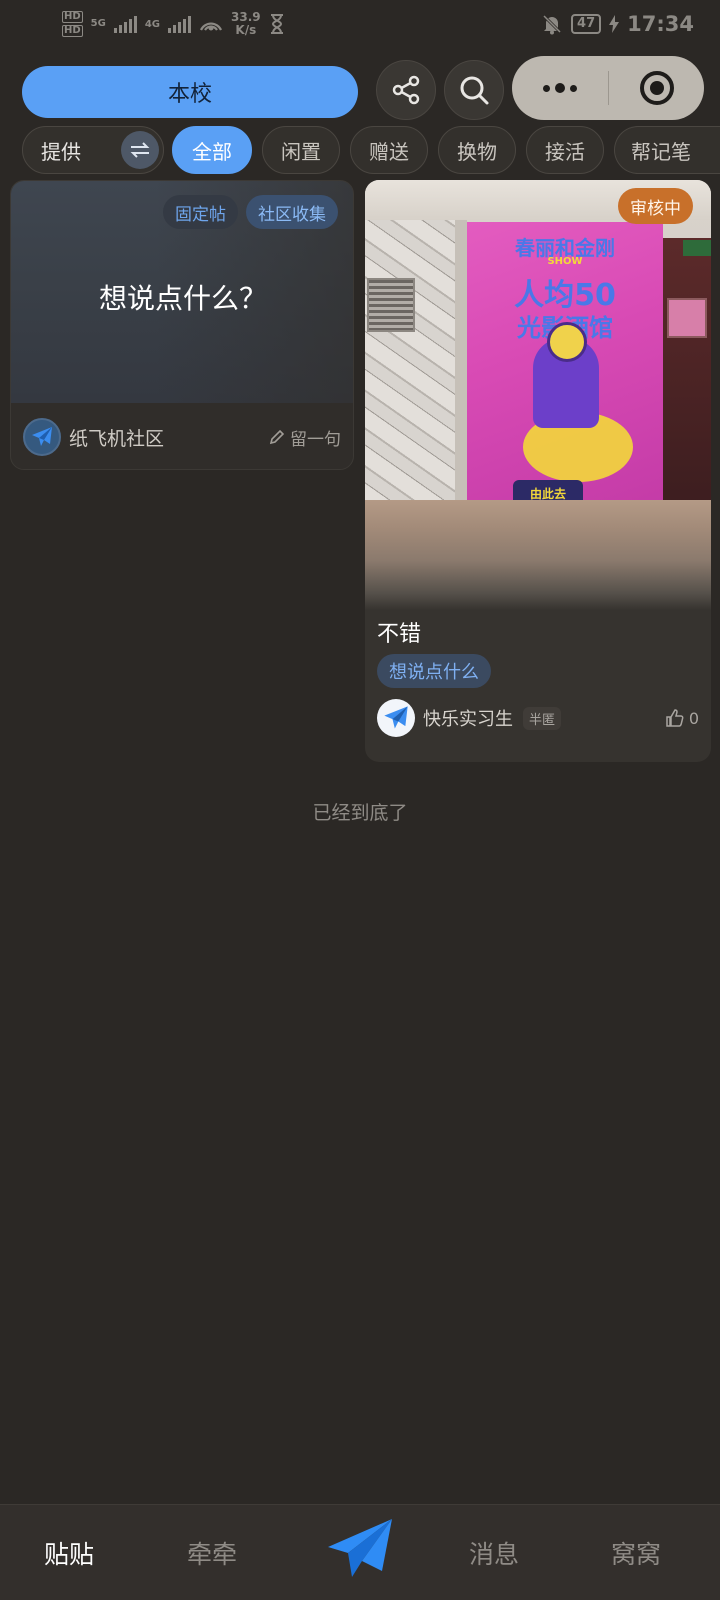 Image resolution: width=720 pixels, height=1600 pixels. What do you see at coordinates (152, 24) in the screenshot?
I see `network-type-2: 4G` at bounding box center [152, 24].